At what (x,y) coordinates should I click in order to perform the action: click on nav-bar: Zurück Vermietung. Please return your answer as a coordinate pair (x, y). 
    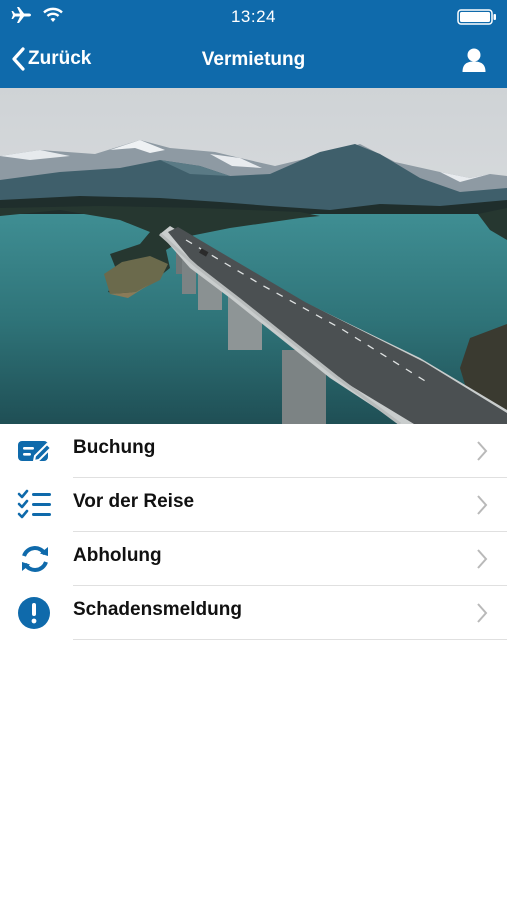
    Looking at the image, I should click on (253, 61).